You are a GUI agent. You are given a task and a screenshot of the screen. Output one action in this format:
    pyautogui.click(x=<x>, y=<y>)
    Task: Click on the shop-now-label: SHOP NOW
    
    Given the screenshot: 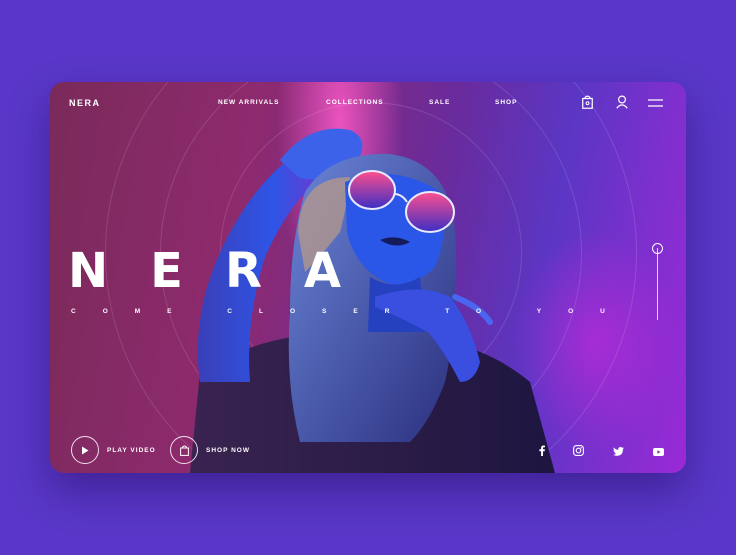 What is the action you would take?
    pyautogui.click(x=228, y=450)
    